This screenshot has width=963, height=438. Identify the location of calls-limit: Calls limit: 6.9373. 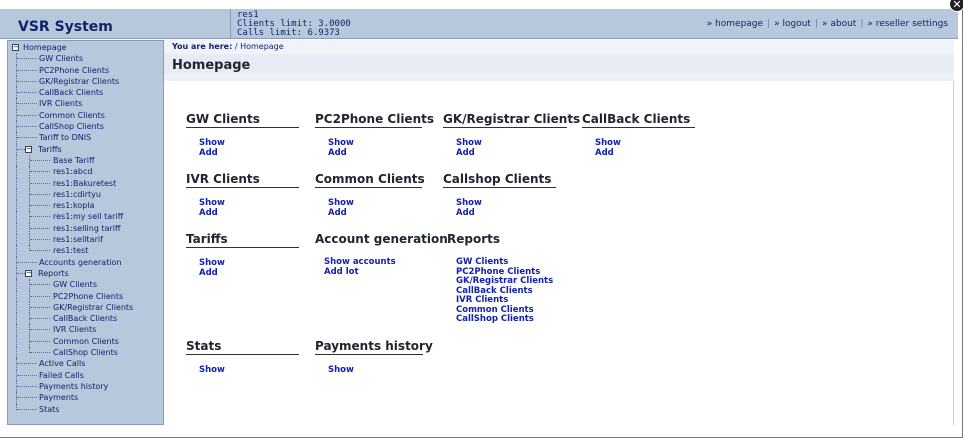
(288, 33).